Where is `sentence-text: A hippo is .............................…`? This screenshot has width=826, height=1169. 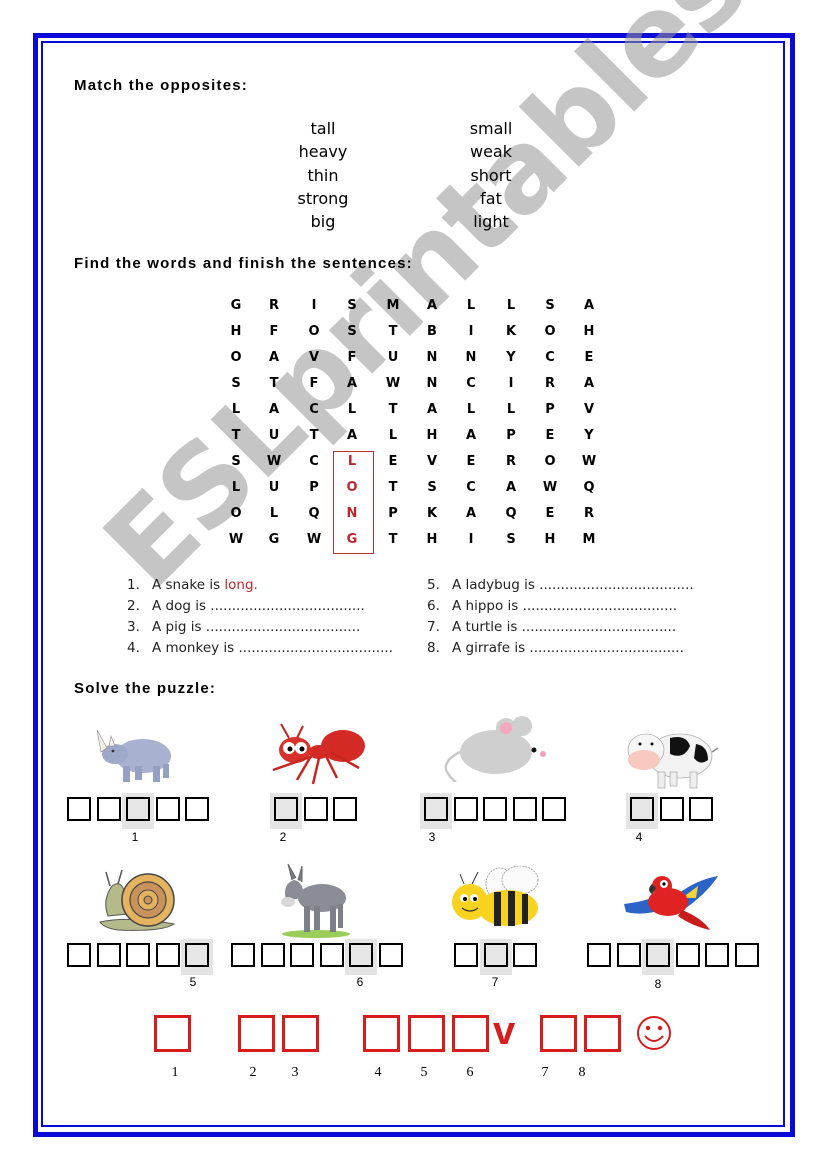 sentence-text: A hippo is .............................… is located at coordinates (564, 606).